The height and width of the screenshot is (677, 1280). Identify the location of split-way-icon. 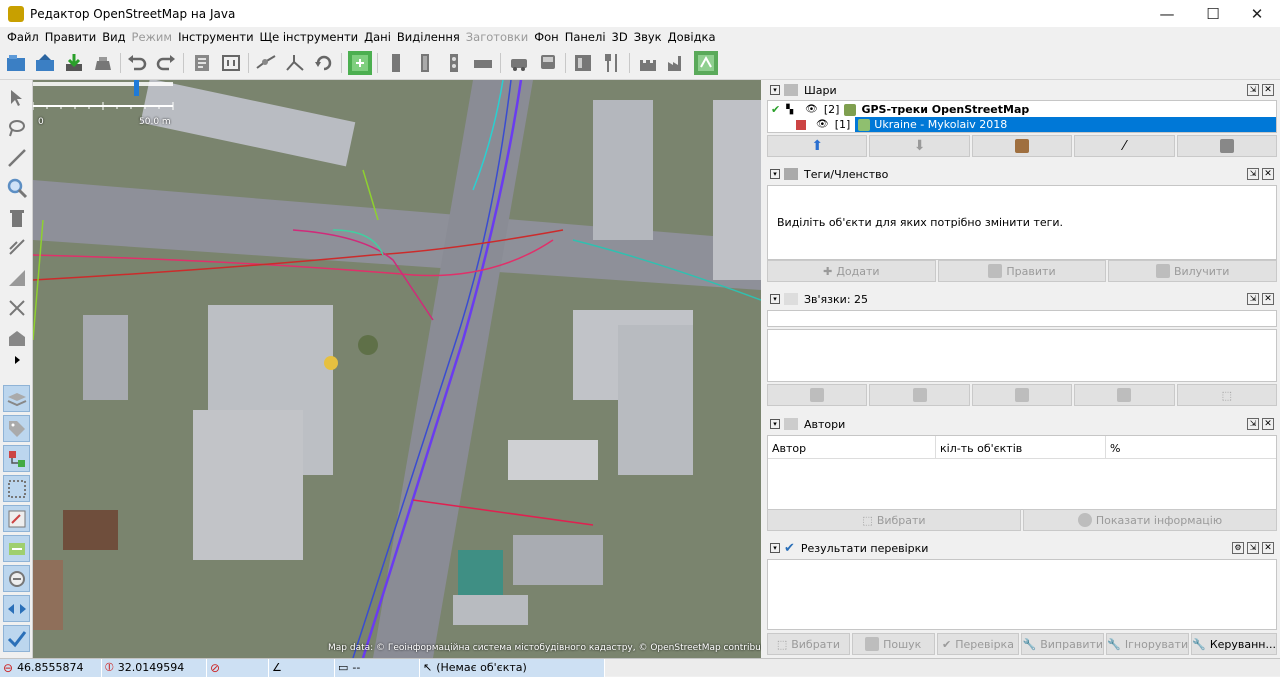
(266, 63).